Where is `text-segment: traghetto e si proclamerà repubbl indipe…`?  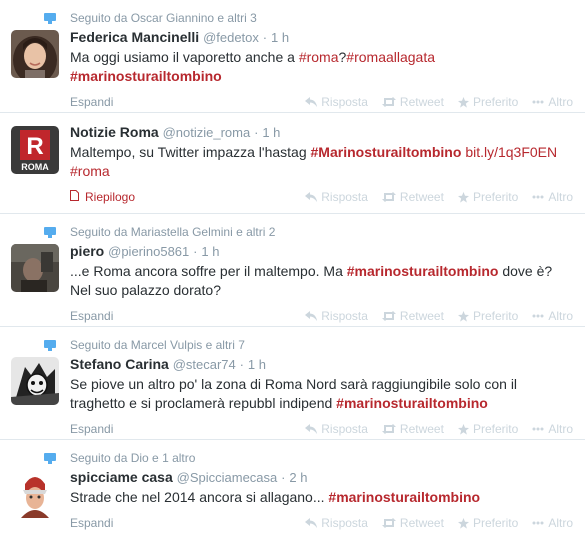 text-segment: traghetto e si proclamerà repubbl indipe… is located at coordinates (203, 403).